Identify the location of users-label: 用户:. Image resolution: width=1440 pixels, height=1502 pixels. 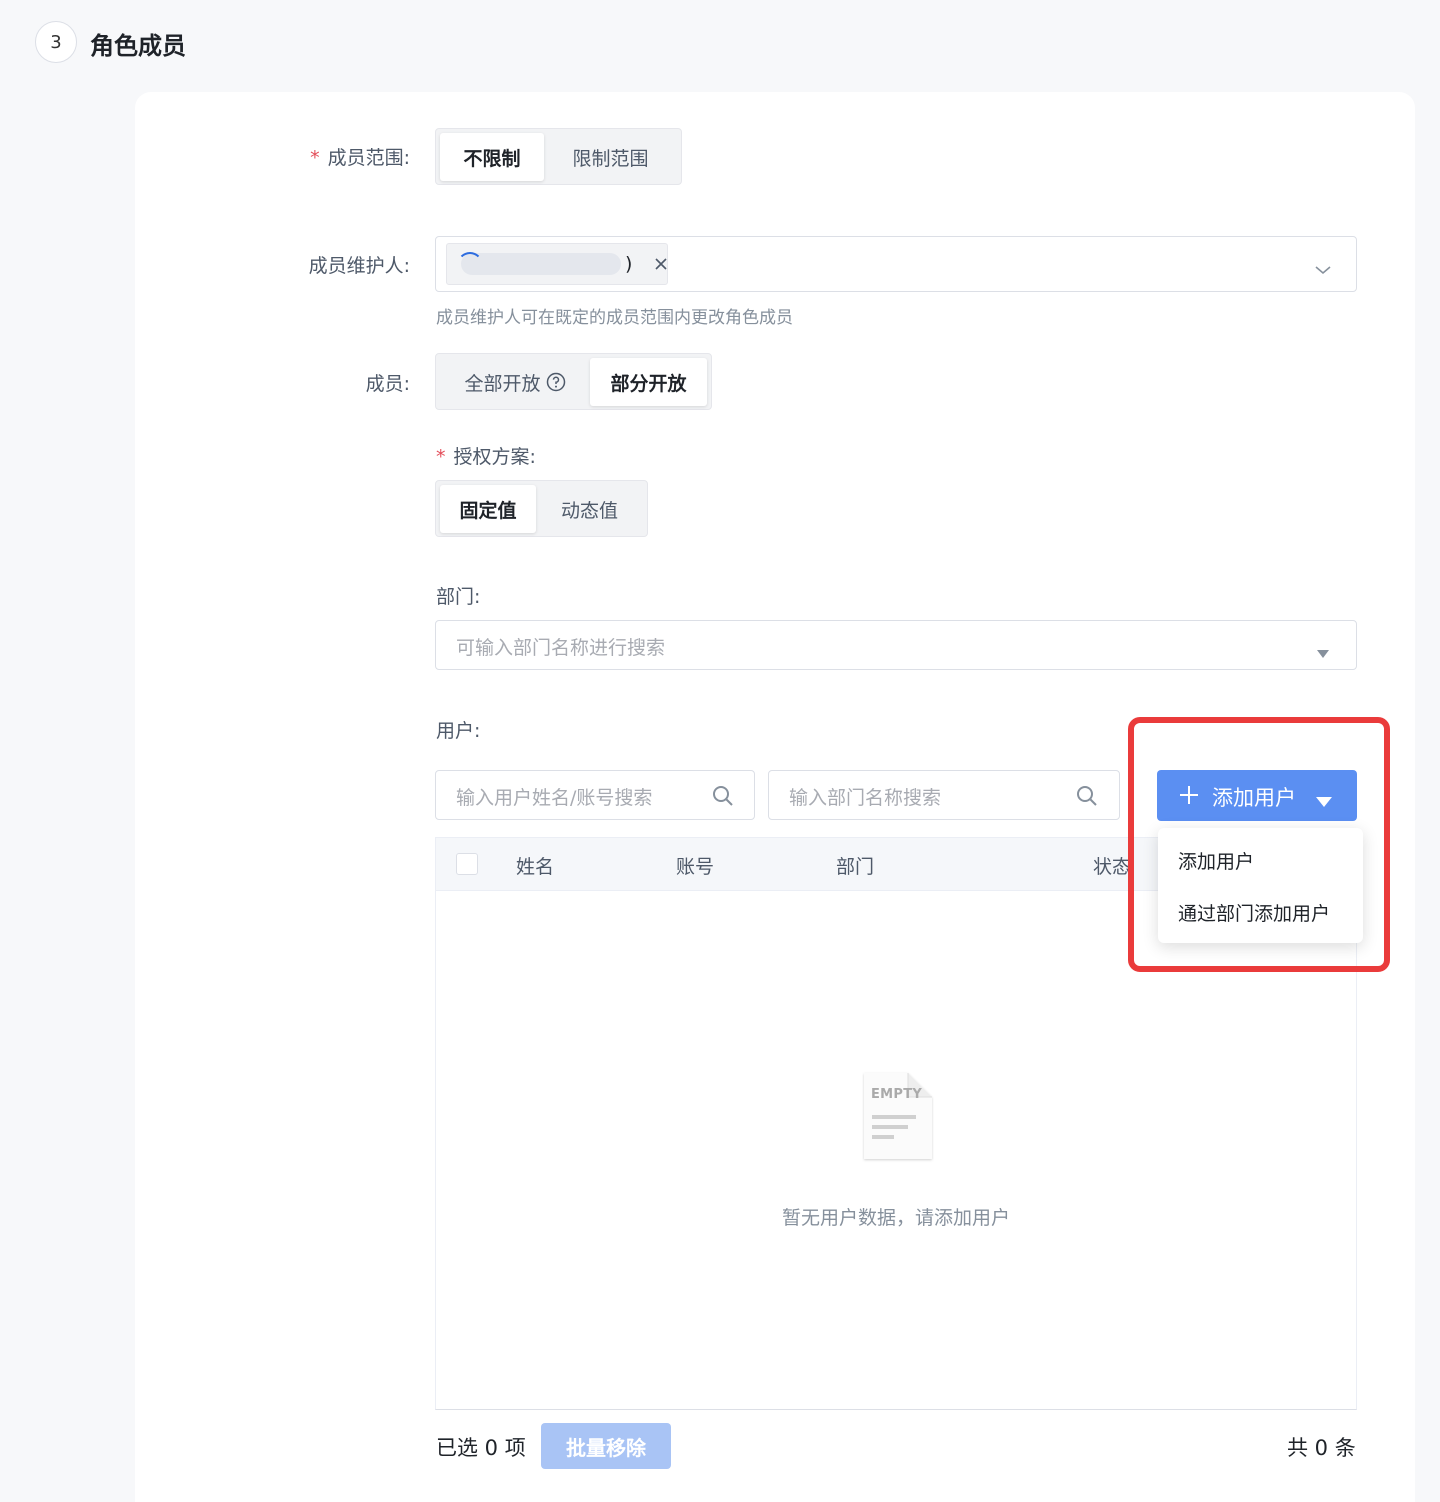
(458, 731).